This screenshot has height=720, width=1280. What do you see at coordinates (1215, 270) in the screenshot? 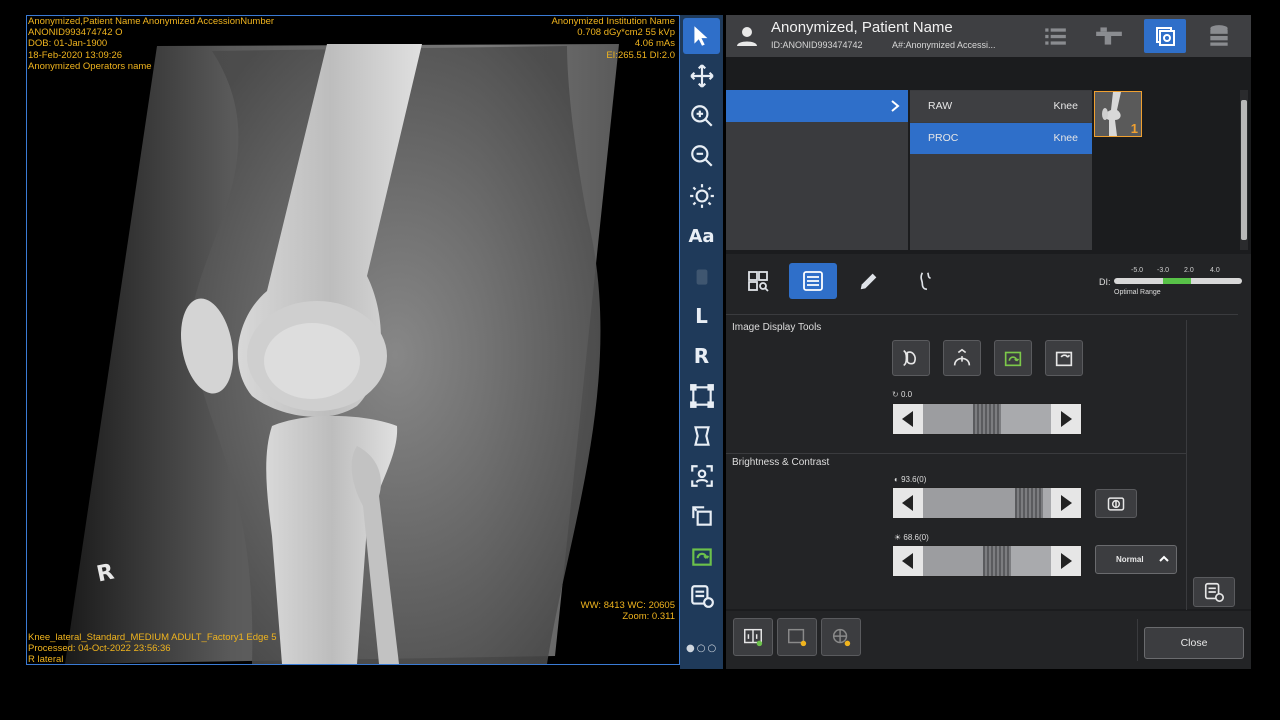
I see `di-tick: 4.0` at bounding box center [1215, 270].